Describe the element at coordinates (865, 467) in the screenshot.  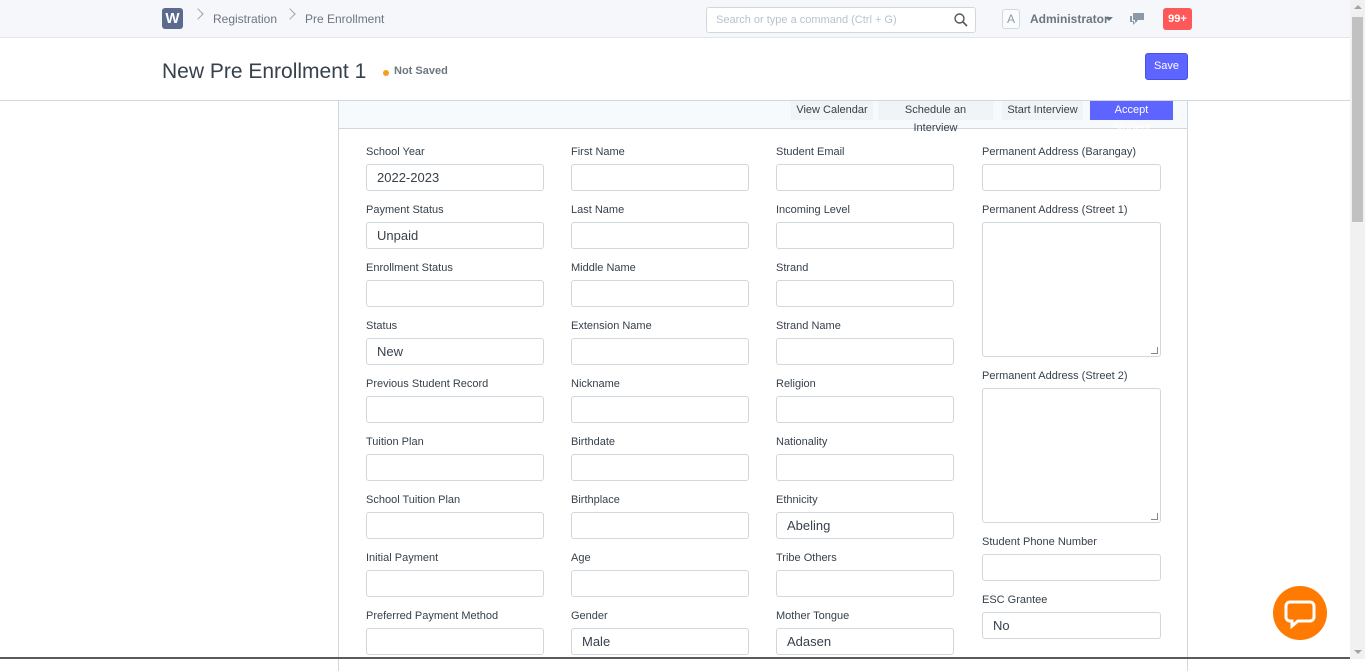
I see `nationality-field` at that location.